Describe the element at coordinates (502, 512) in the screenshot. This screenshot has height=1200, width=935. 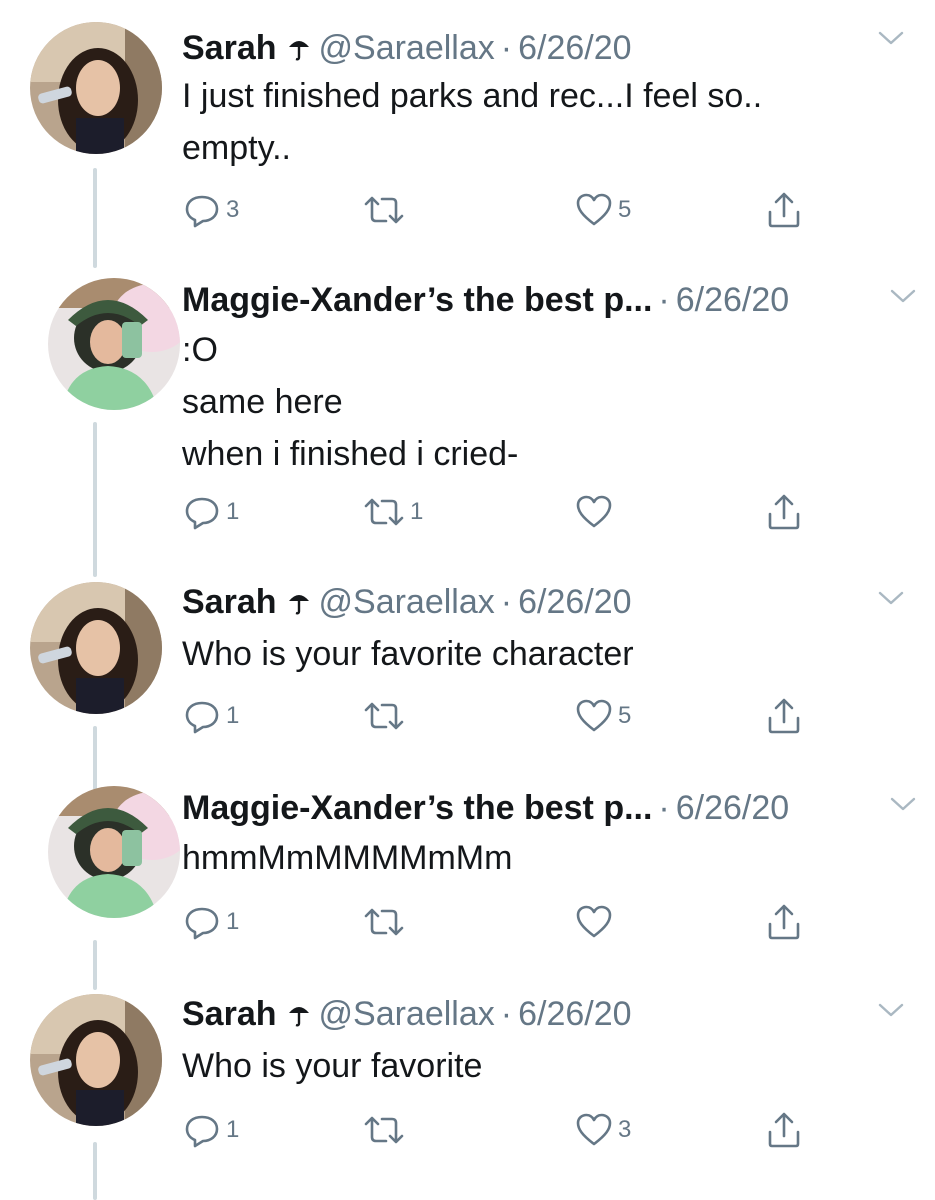
I see `tweet-actions: 1 1` at that location.